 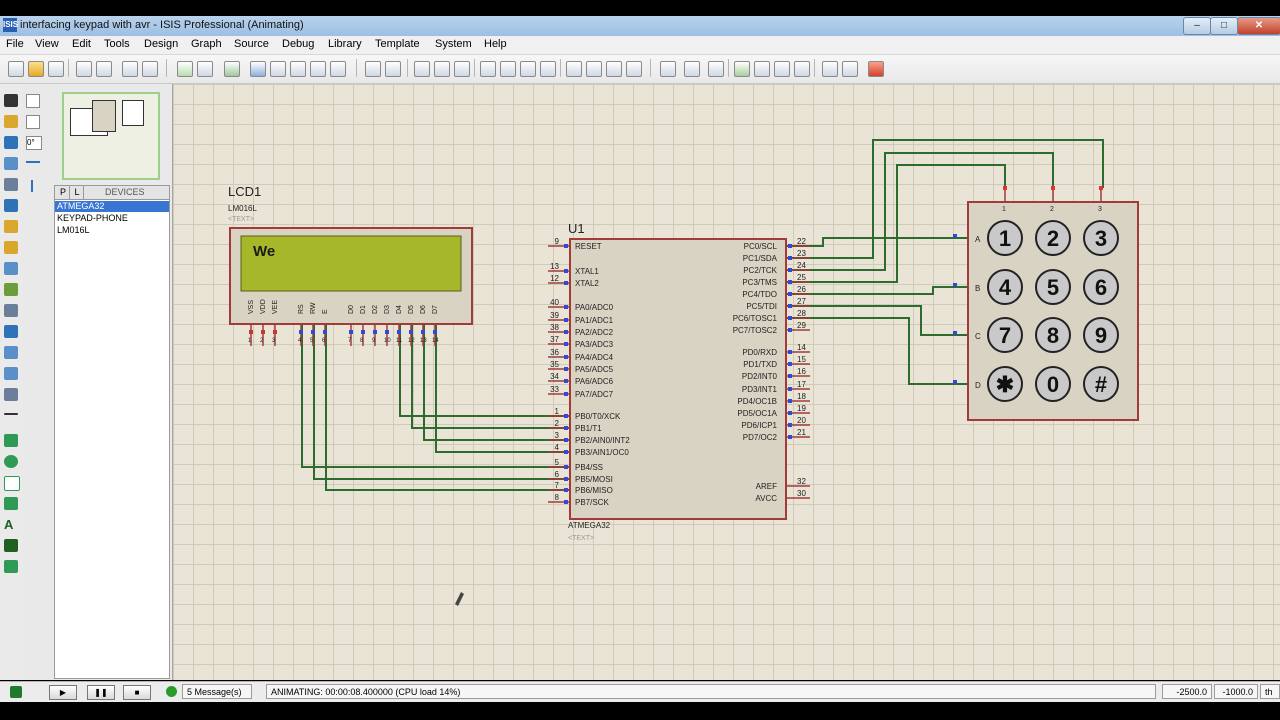 I want to click on save-icon, so click(x=56, y=69).